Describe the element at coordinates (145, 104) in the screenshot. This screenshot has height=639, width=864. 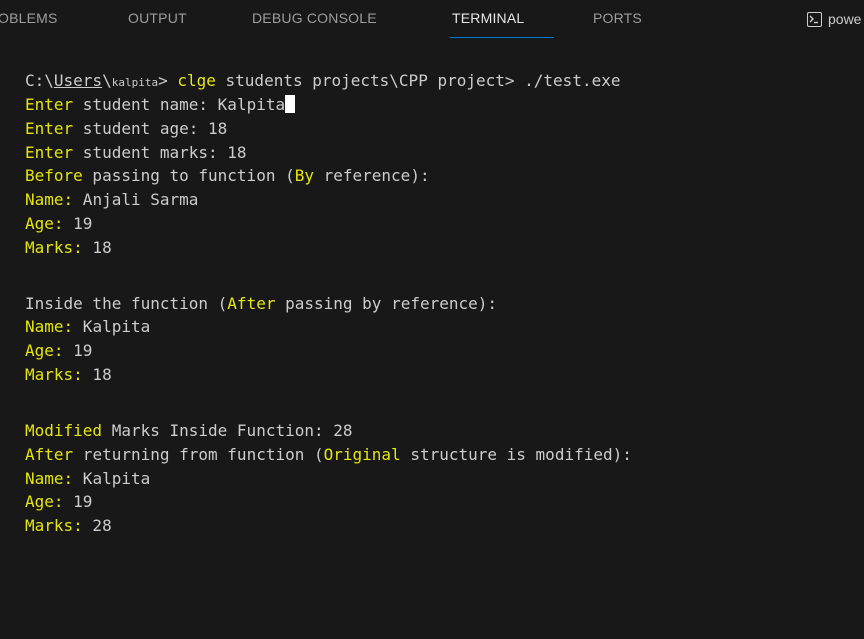
I see `input-text: student name:` at that location.